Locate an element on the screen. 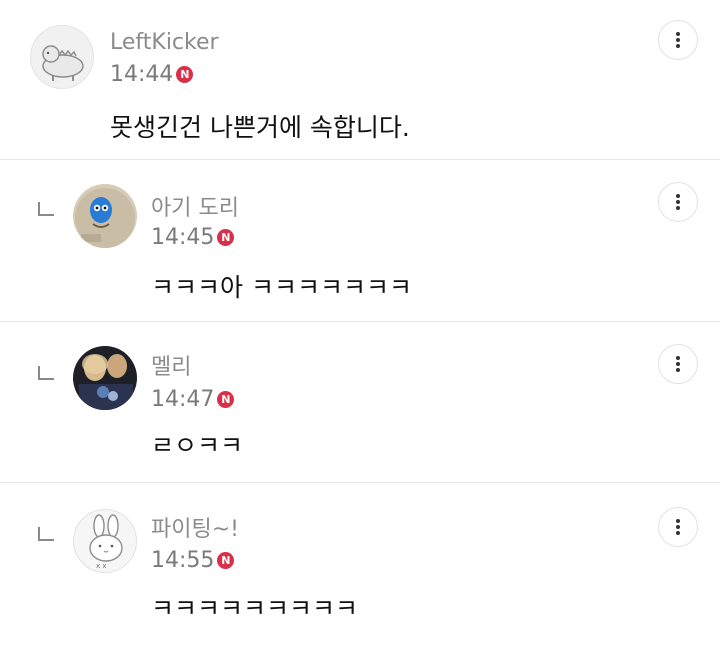 This screenshot has width=720, height=645. fish-avatar-icon is located at coordinates (105, 216).